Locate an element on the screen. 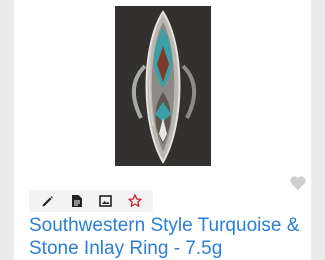 This screenshot has height=260, width=325. heart-icon is located at coordinates (298, 183).